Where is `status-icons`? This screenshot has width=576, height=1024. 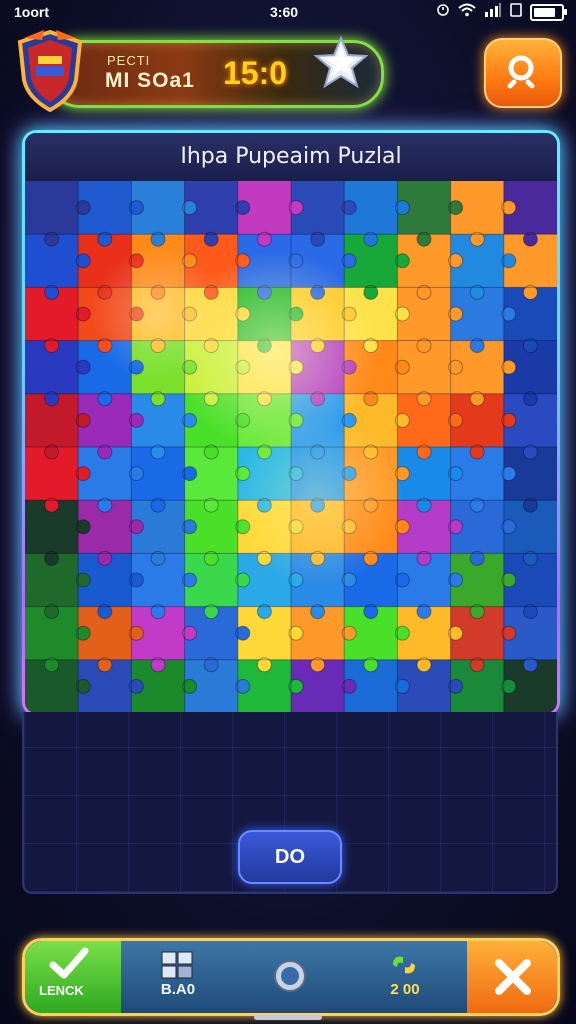
status-icons is located at coordinates (501, 12).